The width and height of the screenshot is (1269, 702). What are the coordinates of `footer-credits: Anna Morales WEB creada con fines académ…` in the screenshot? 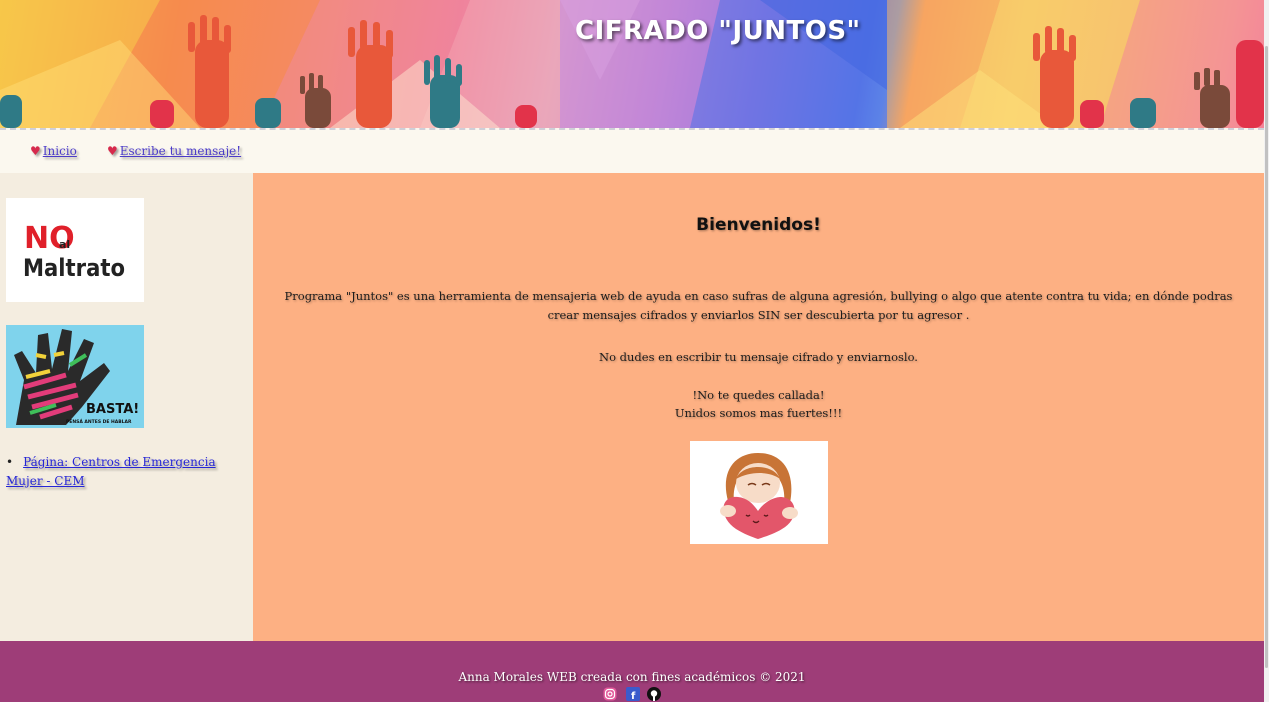 It's located at (632, 677).